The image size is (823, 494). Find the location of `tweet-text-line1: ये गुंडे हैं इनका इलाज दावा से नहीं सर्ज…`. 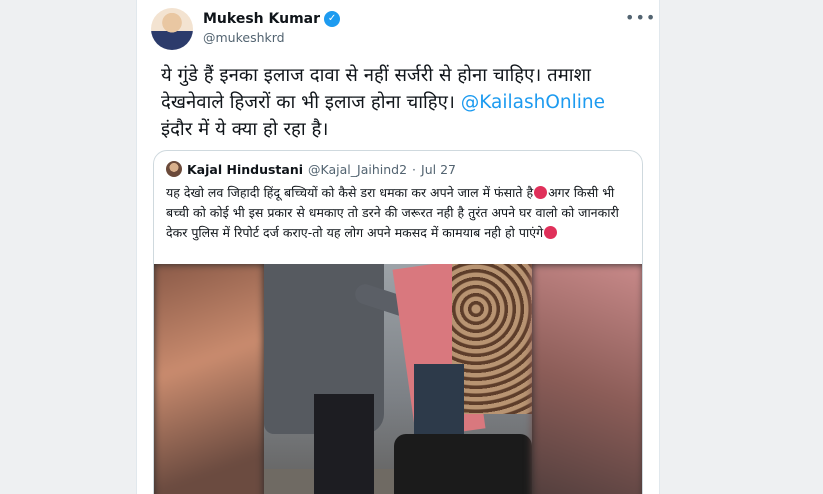

tweet-text-line1: ये गुंडे हैं इनका इलाज दावा से नहीं सर्ज… is located at coordinates (376, 75).